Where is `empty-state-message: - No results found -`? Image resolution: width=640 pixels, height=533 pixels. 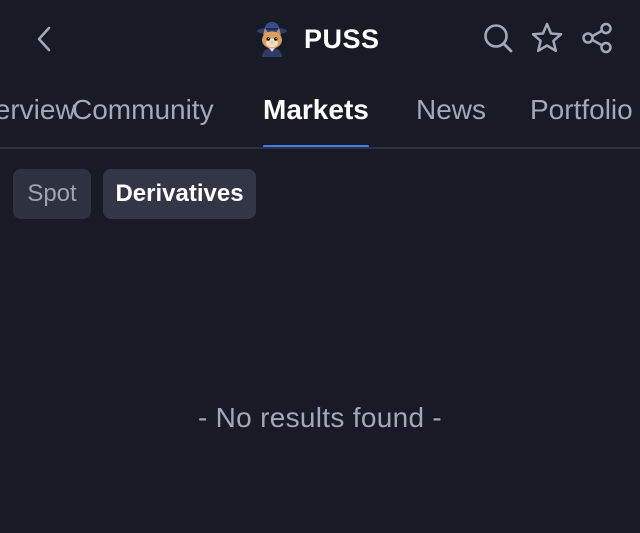
empty-state-message: - No results found - is located at coordinates (320, 417).